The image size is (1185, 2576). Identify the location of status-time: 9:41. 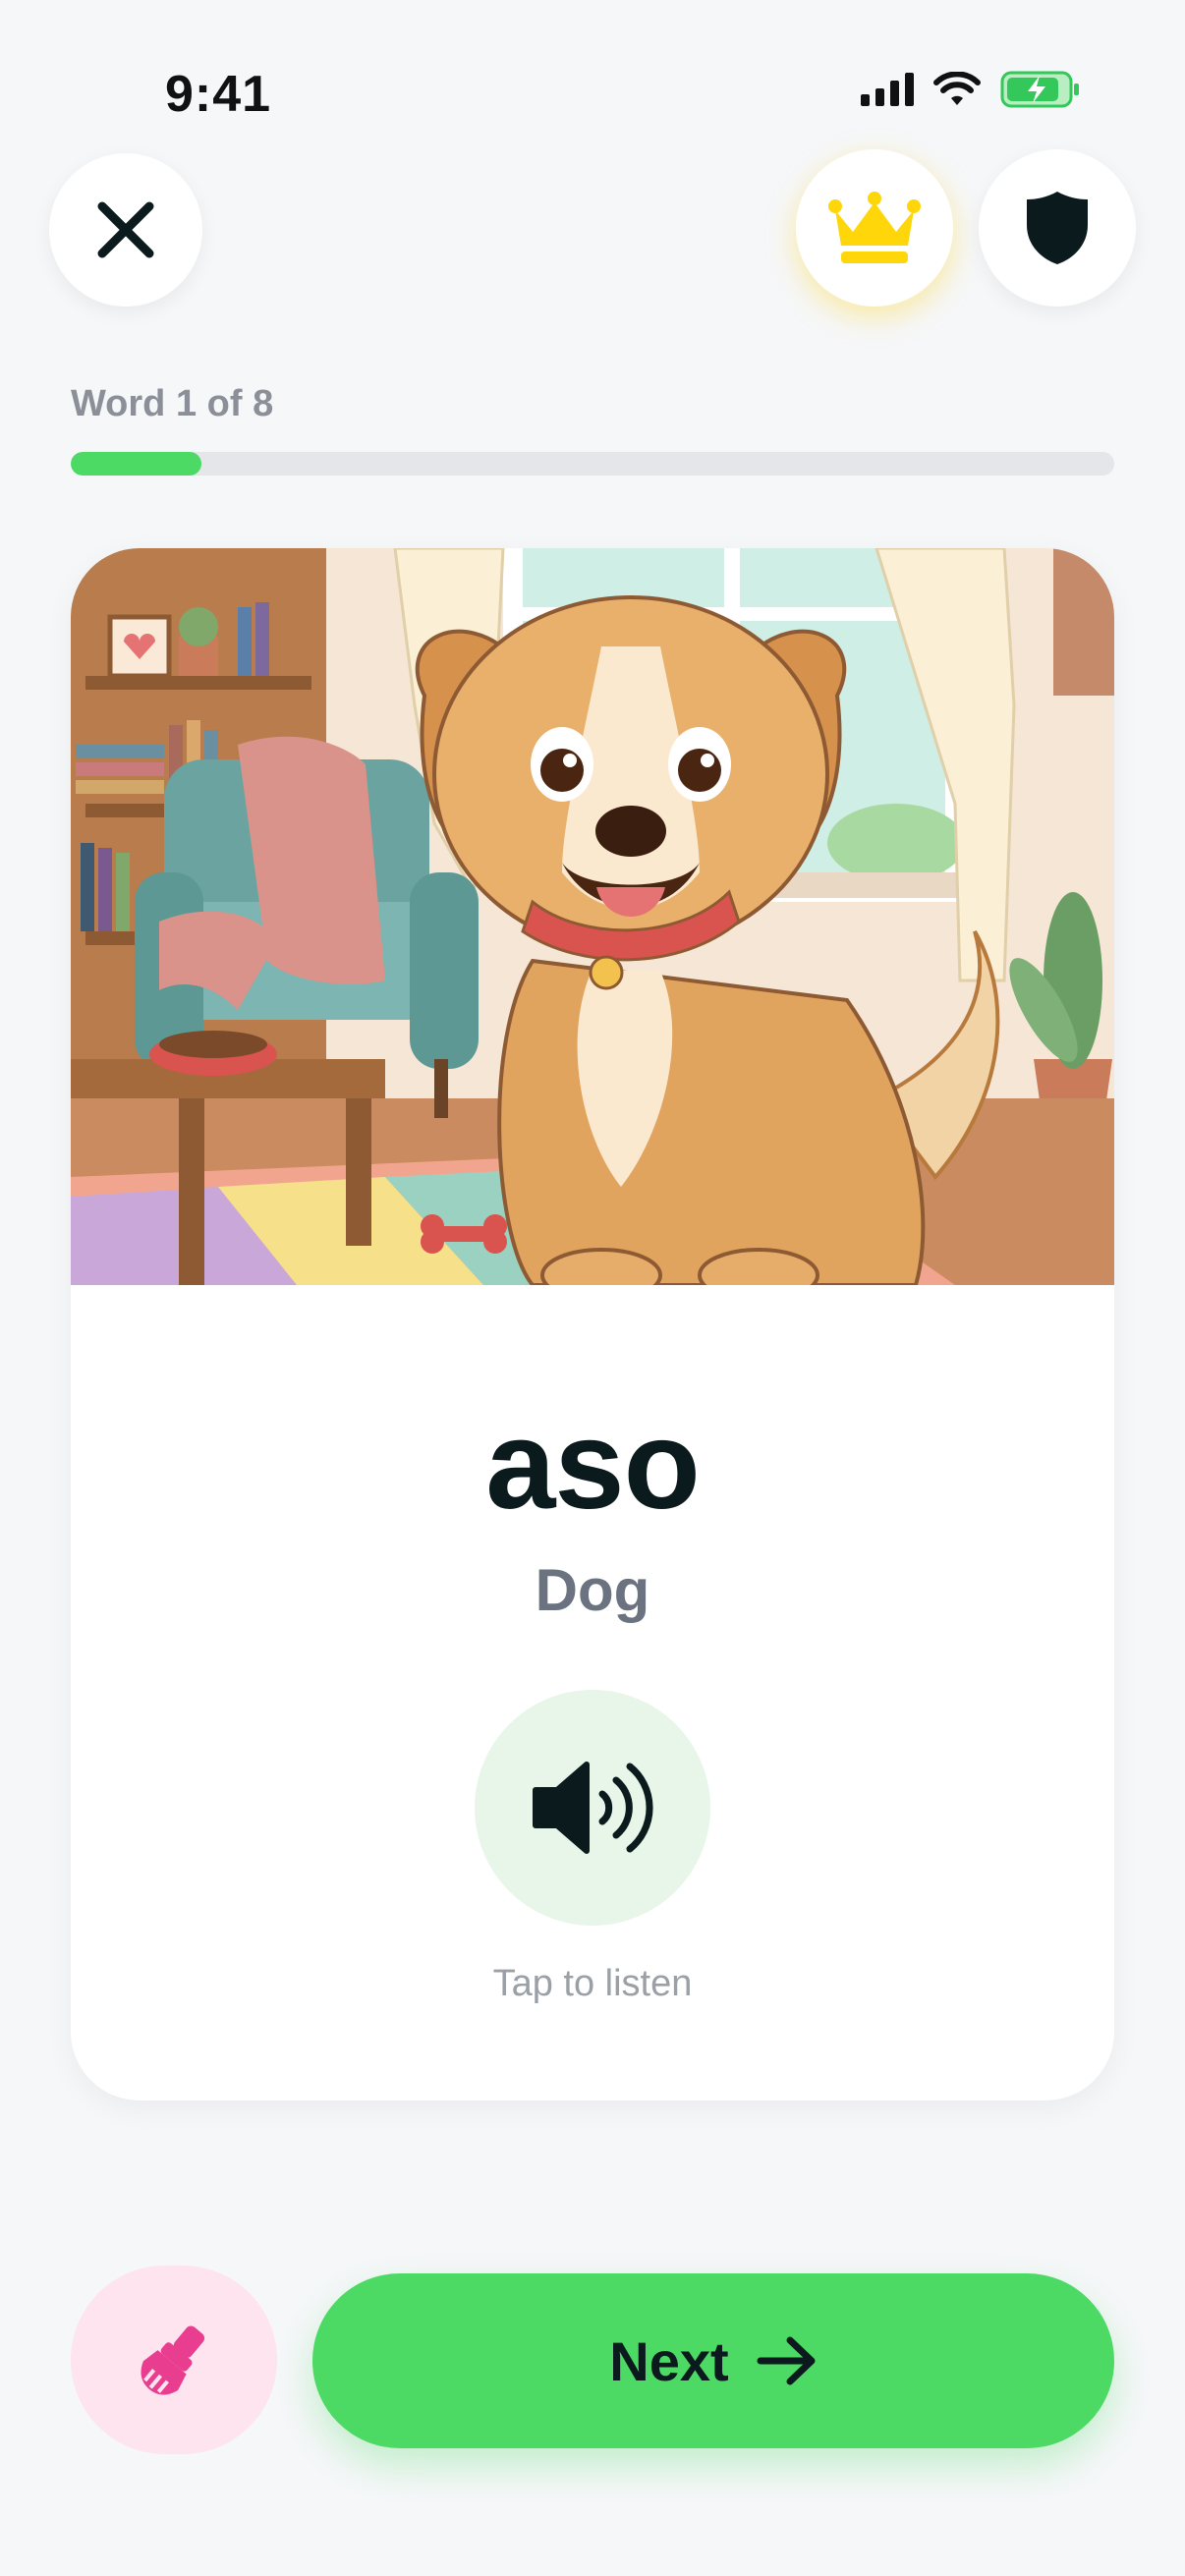
(219, 94).